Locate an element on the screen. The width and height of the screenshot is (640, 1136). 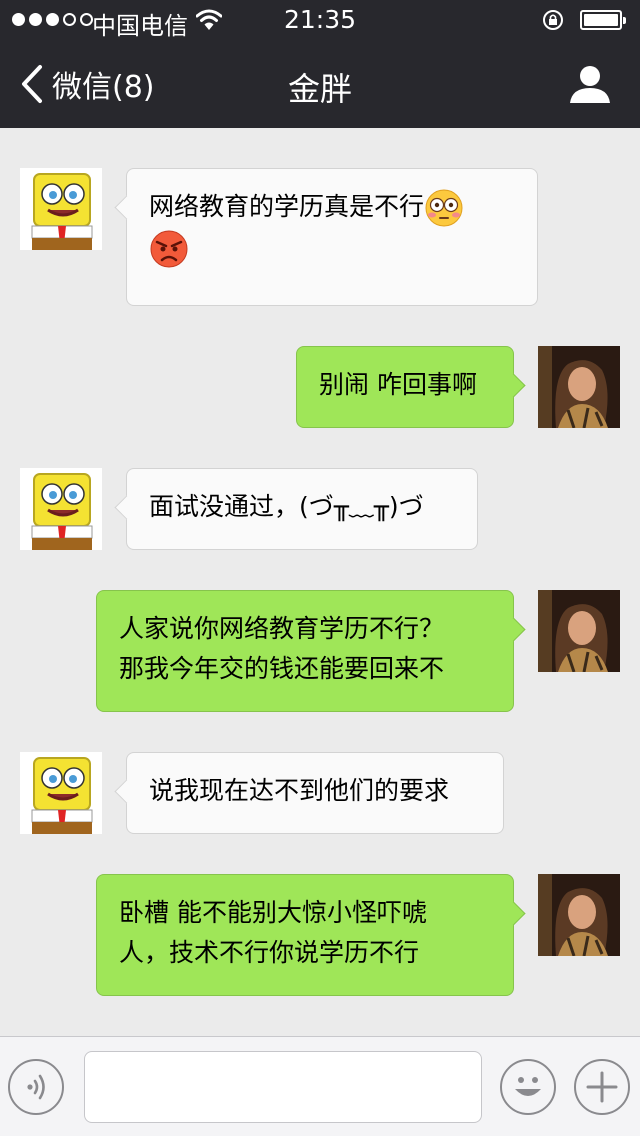
rotation-lock-icon is located at coordinates (553, 20).